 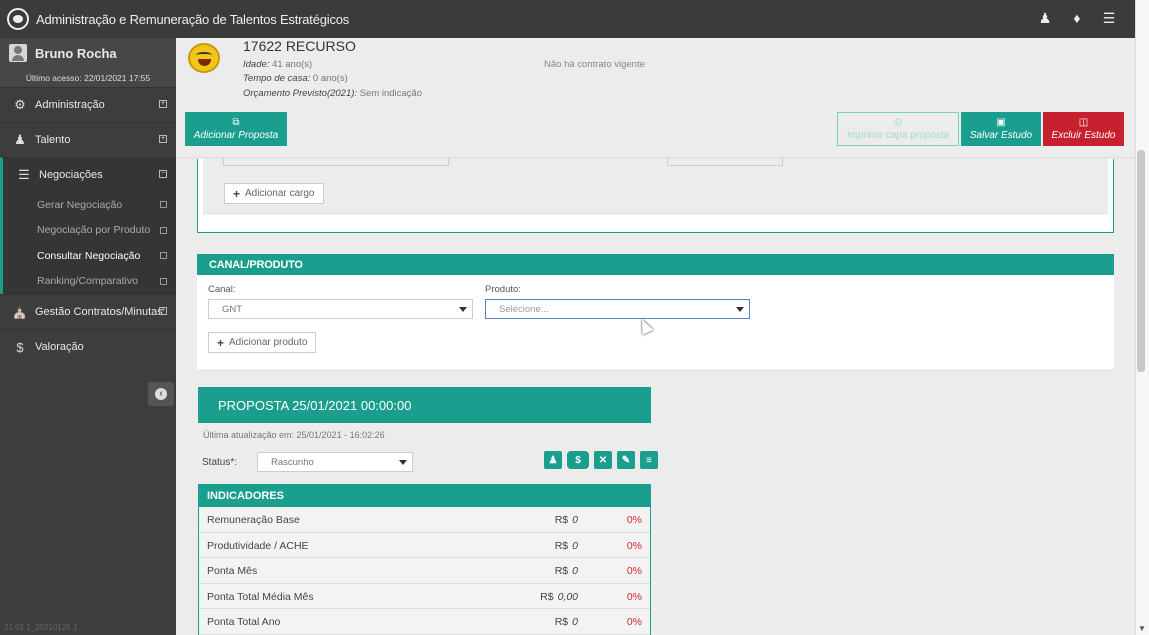 I want to click on trash-icon: ◫, so click(x=1083, y=122).